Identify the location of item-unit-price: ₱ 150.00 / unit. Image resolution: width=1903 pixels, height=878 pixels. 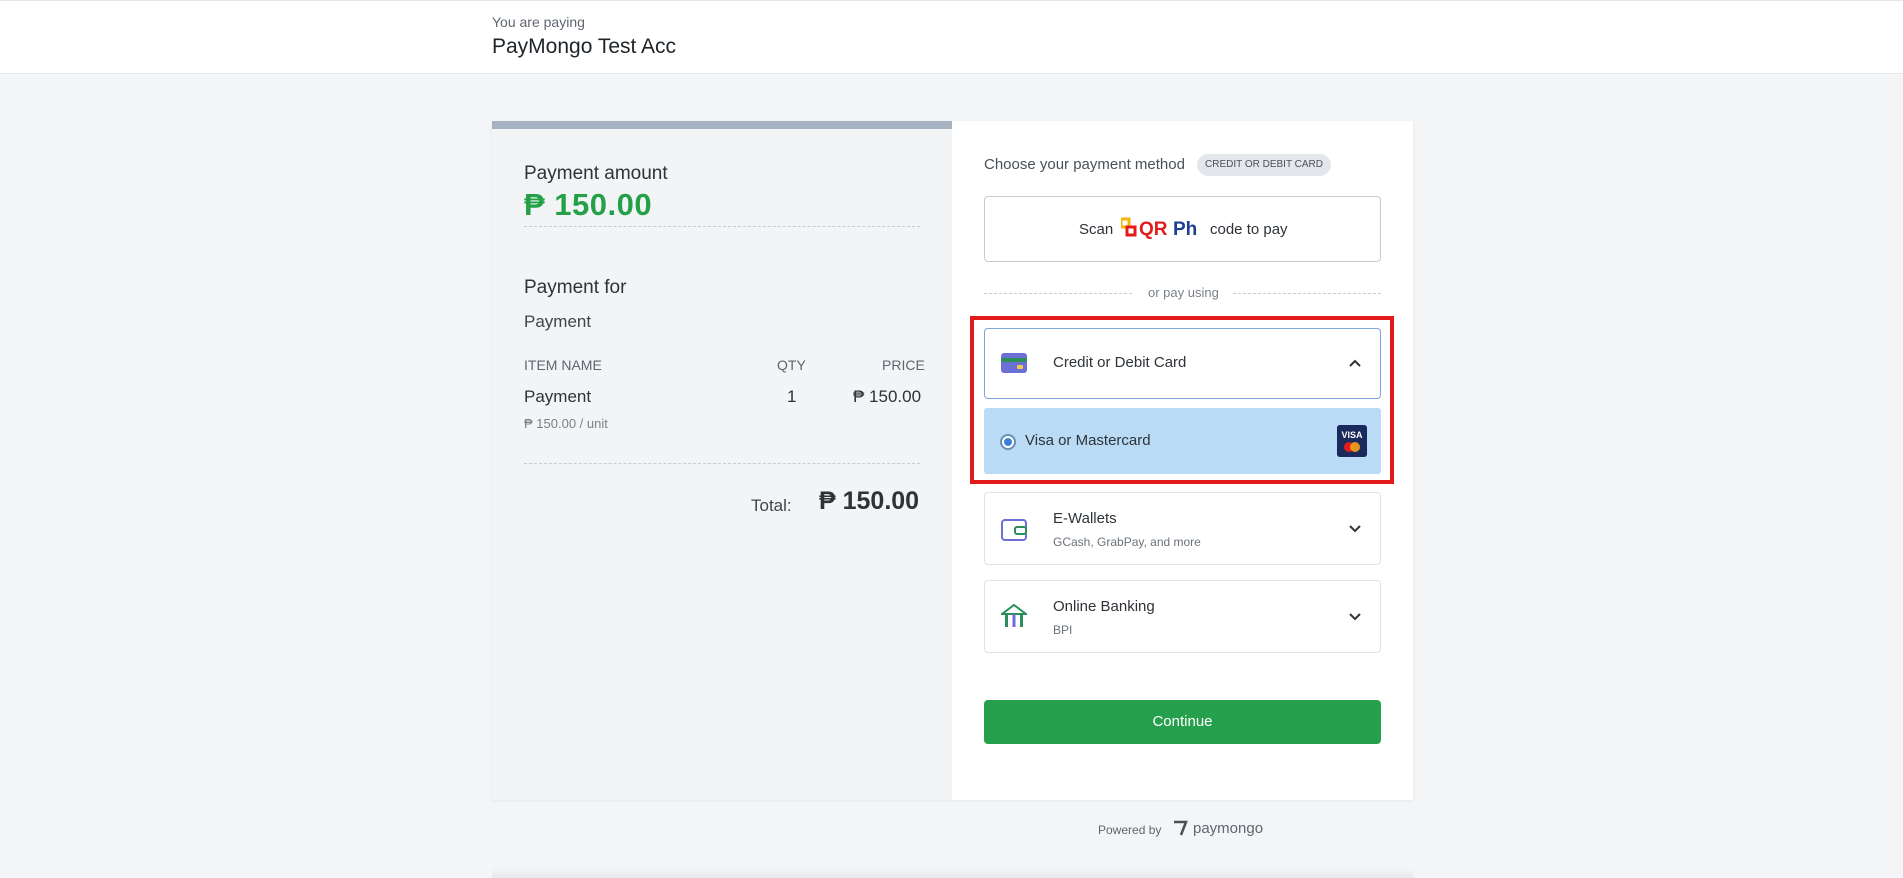
(566, 423).